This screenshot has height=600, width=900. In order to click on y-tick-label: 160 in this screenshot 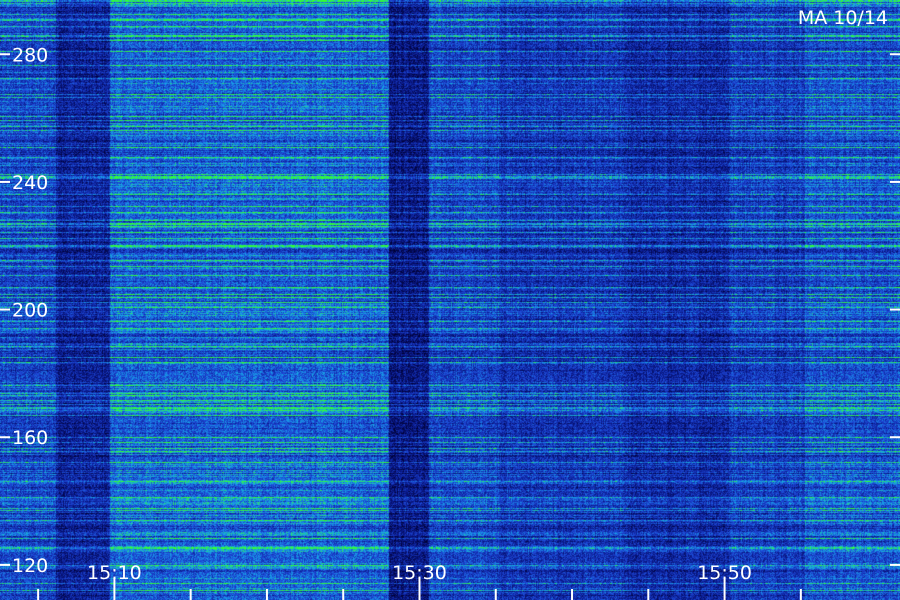, I will do `click(30, 438)`.